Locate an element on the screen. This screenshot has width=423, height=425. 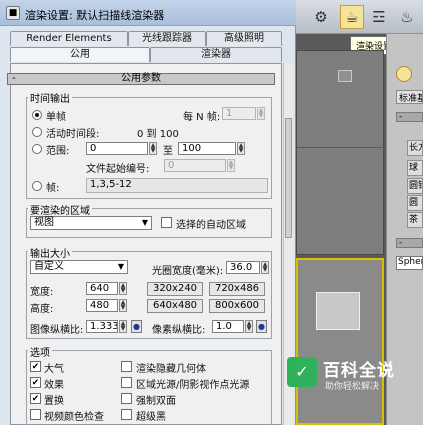
effects-checkbox is located at coordinates (35, 382).